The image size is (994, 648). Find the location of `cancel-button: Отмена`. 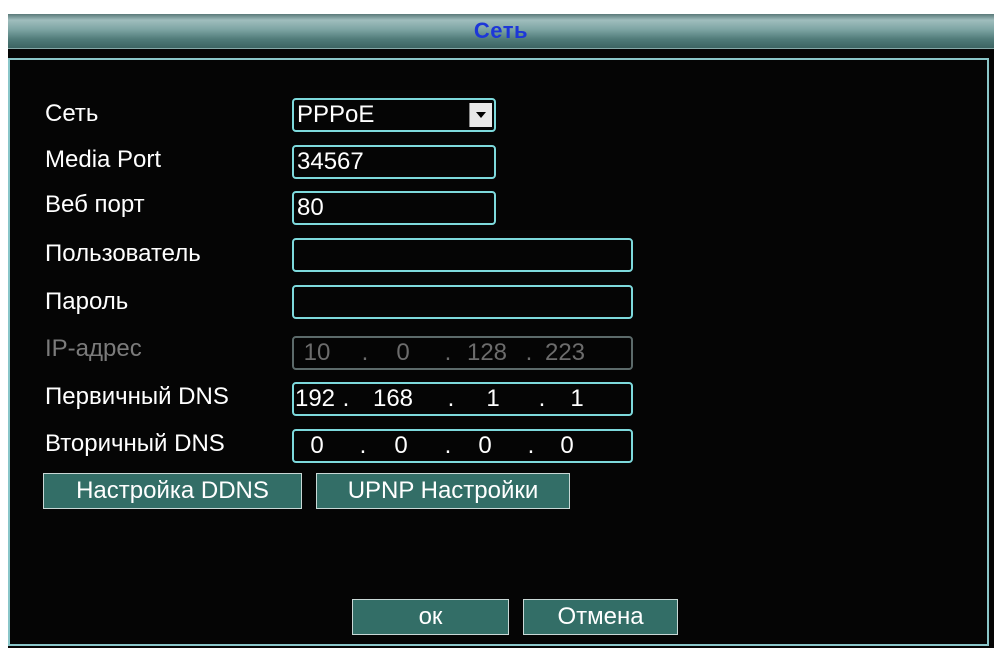

cancel-button: Отмена is located at coordinates (600, 617).